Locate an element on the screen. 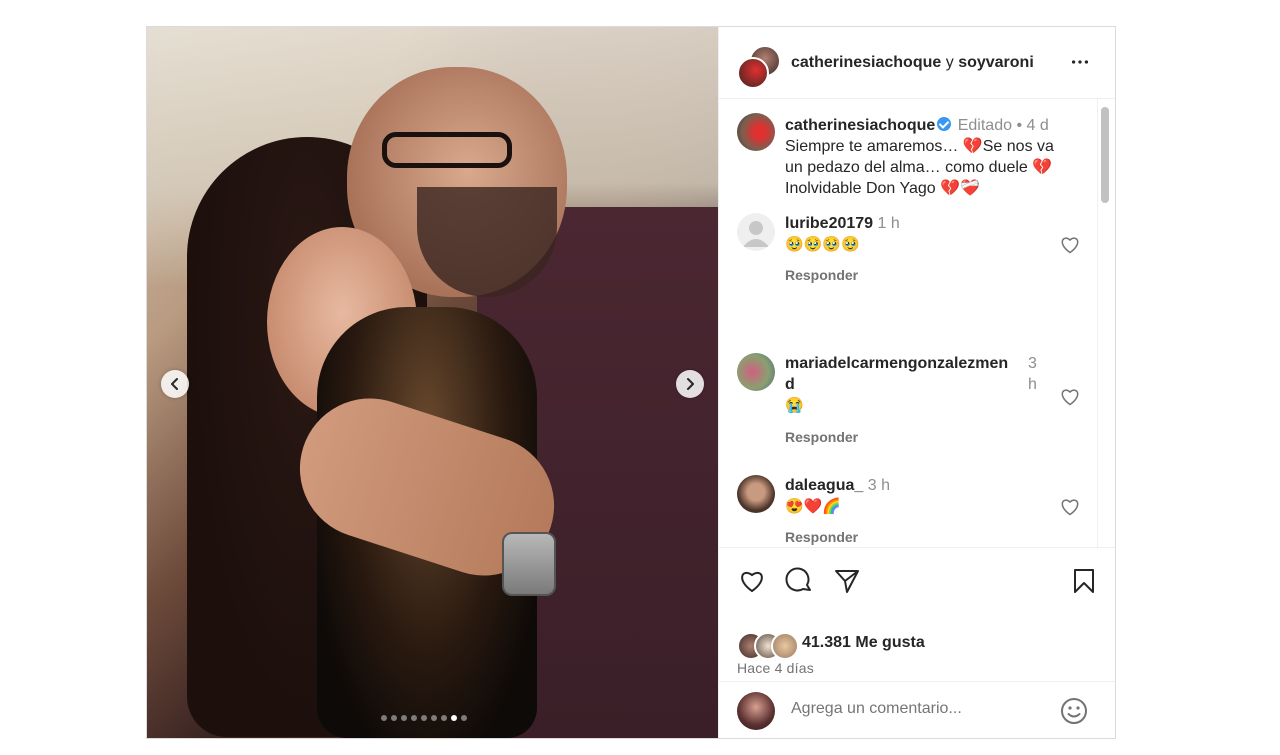  photo-watch is located at coordinates (529, 564).